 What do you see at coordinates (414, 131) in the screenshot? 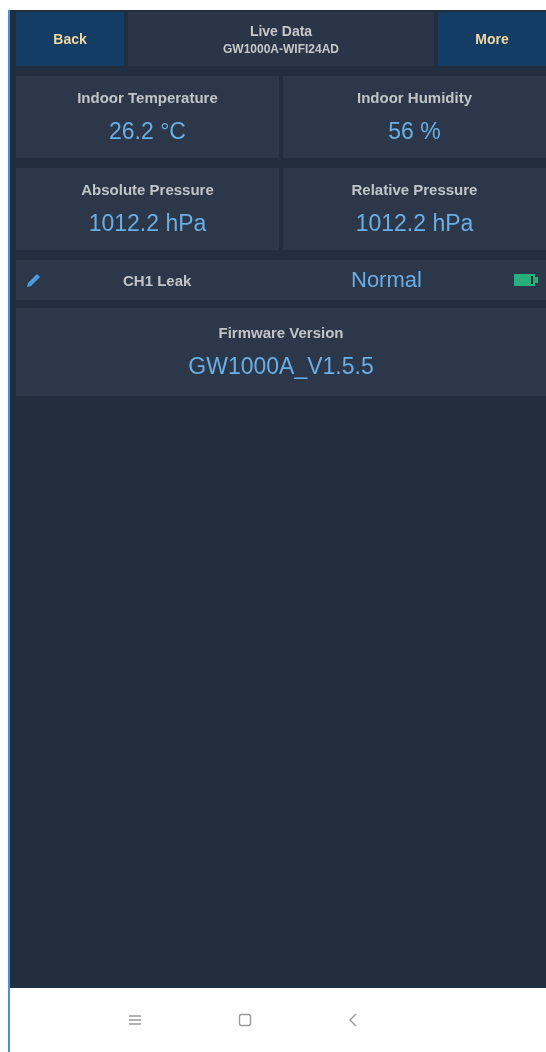
I see `reading-value: 56 %` at bounding box center [414, 131].